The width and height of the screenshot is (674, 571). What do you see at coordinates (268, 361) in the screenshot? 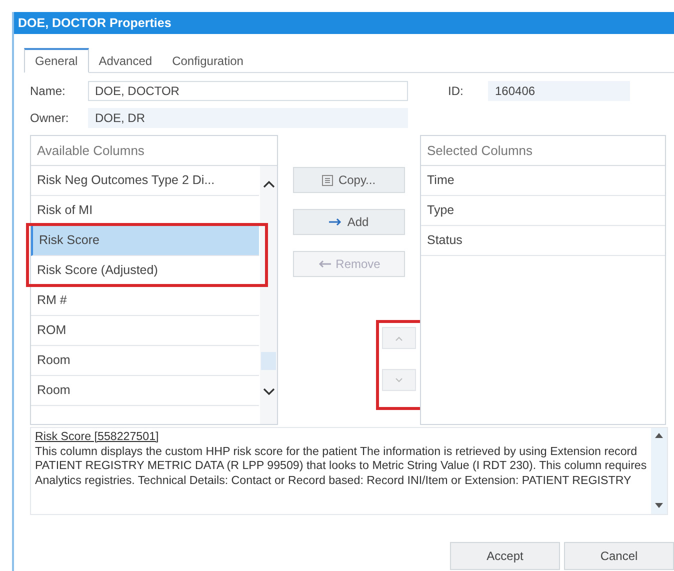
I see `scroll-thumb` at bounding box center [268, 361].